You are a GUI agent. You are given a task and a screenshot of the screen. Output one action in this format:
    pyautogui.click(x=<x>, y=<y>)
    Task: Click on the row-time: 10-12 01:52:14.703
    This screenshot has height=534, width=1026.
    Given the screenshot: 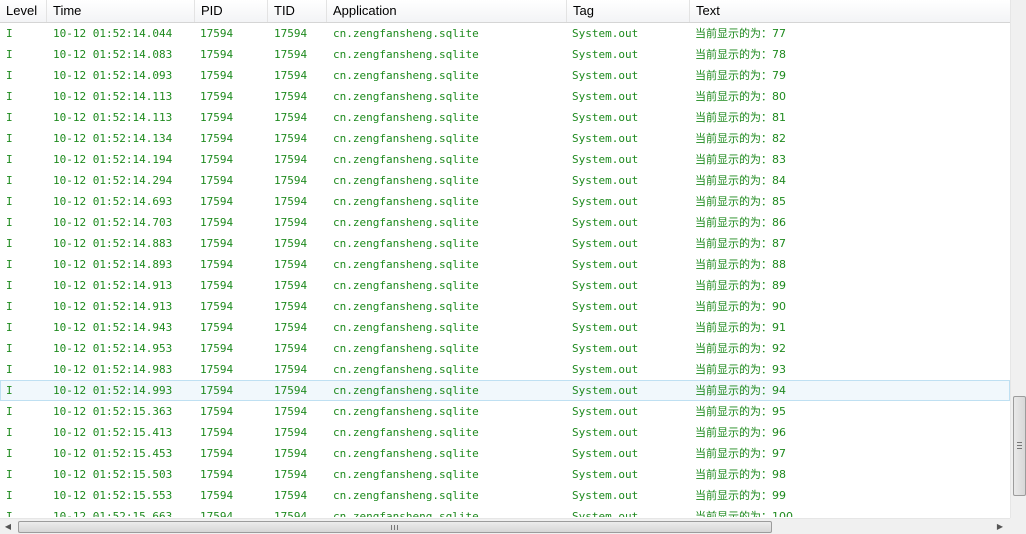 What is the action you would take?
    pyautogui.click(x=113, y=222)
    